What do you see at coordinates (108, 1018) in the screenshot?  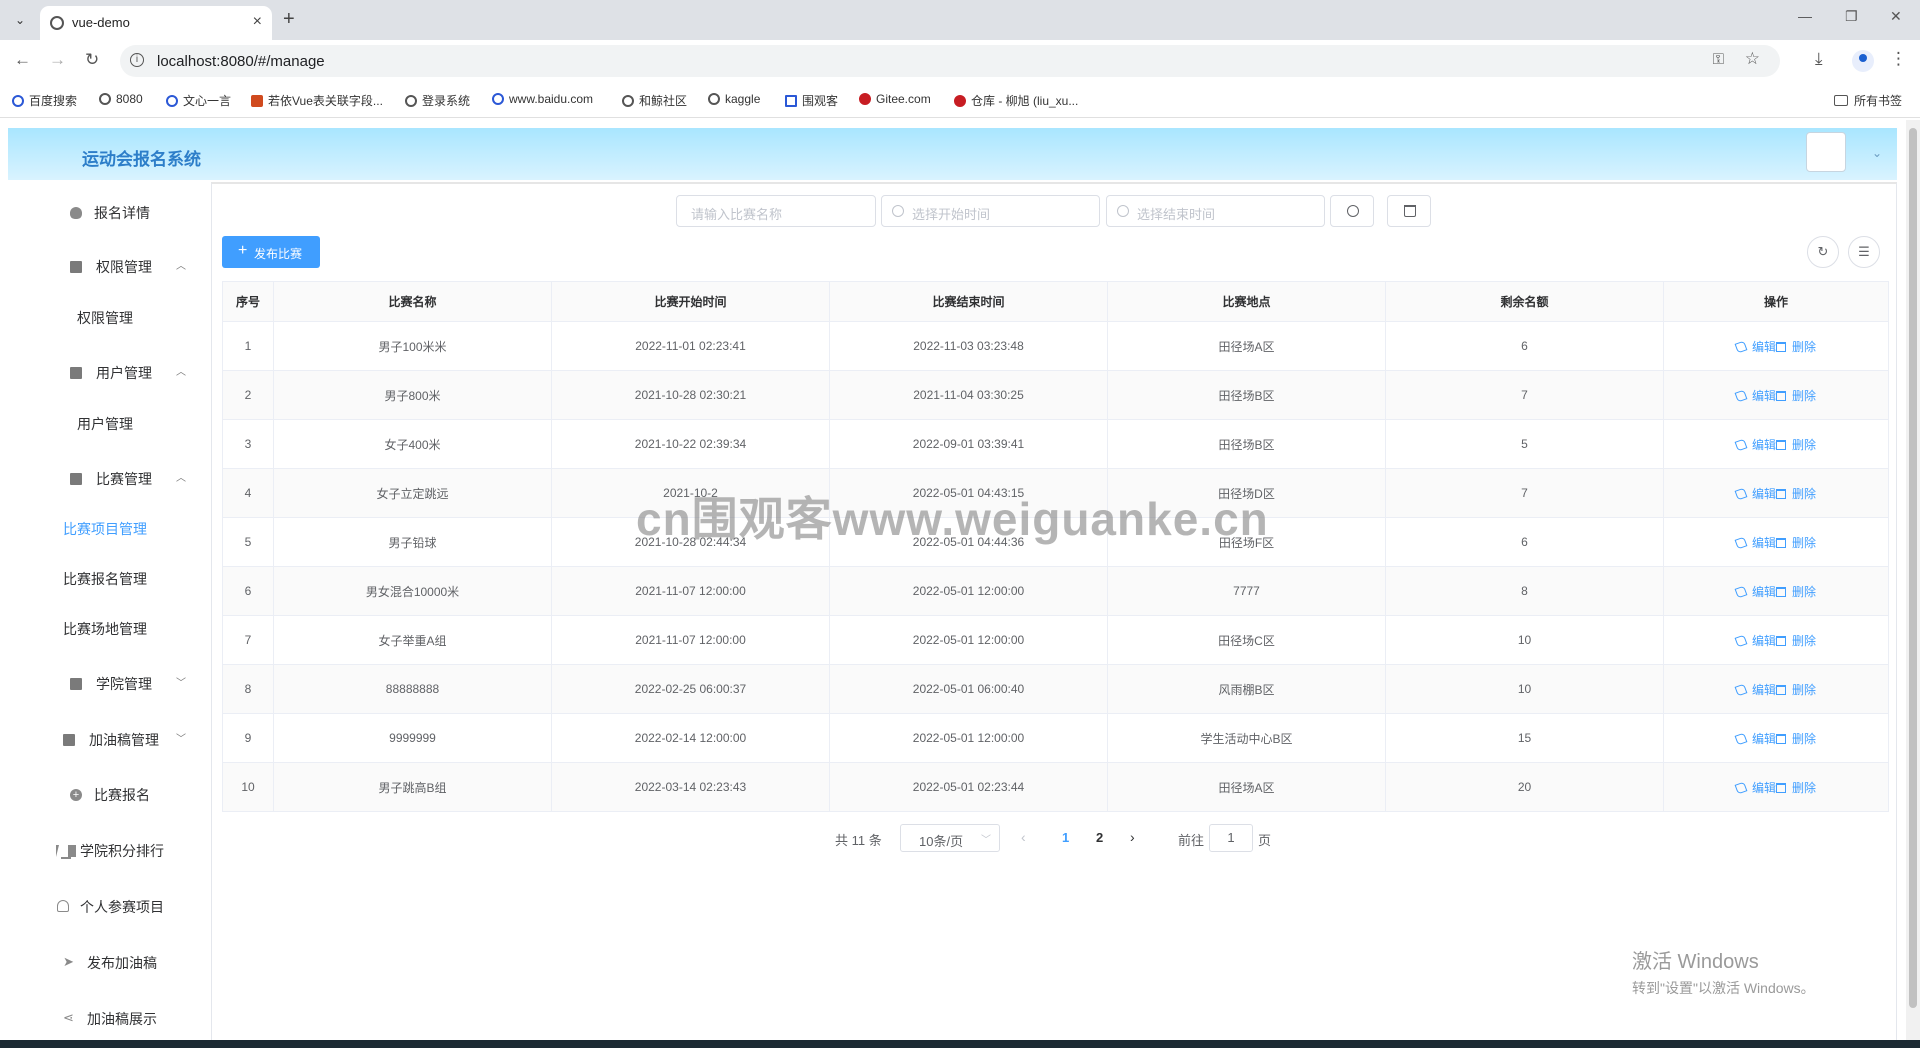 I see `sidebar-item-cheer-display: ⋖ 加油稿展示` at bounding box center [108, 1018].